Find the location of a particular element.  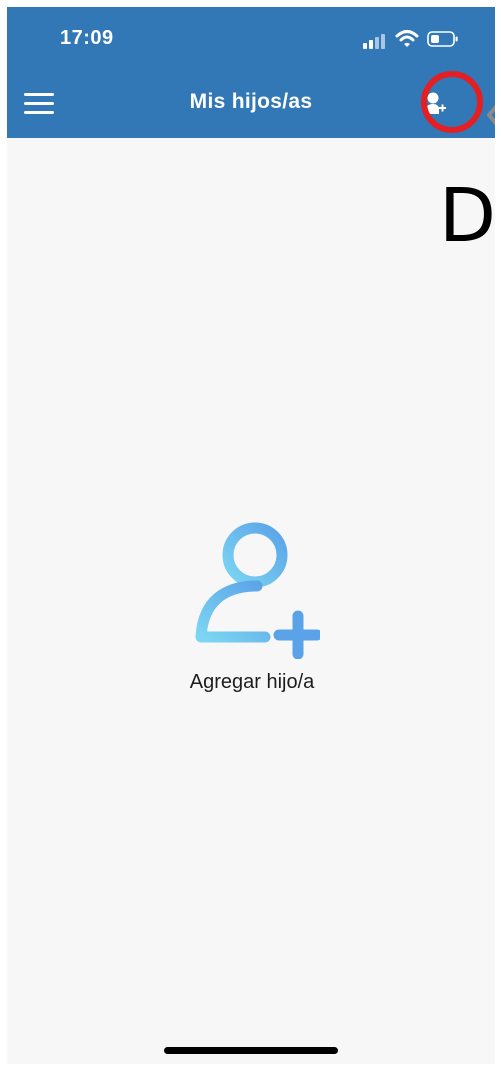

pointer-arrow is located at coordinates (490, 119).